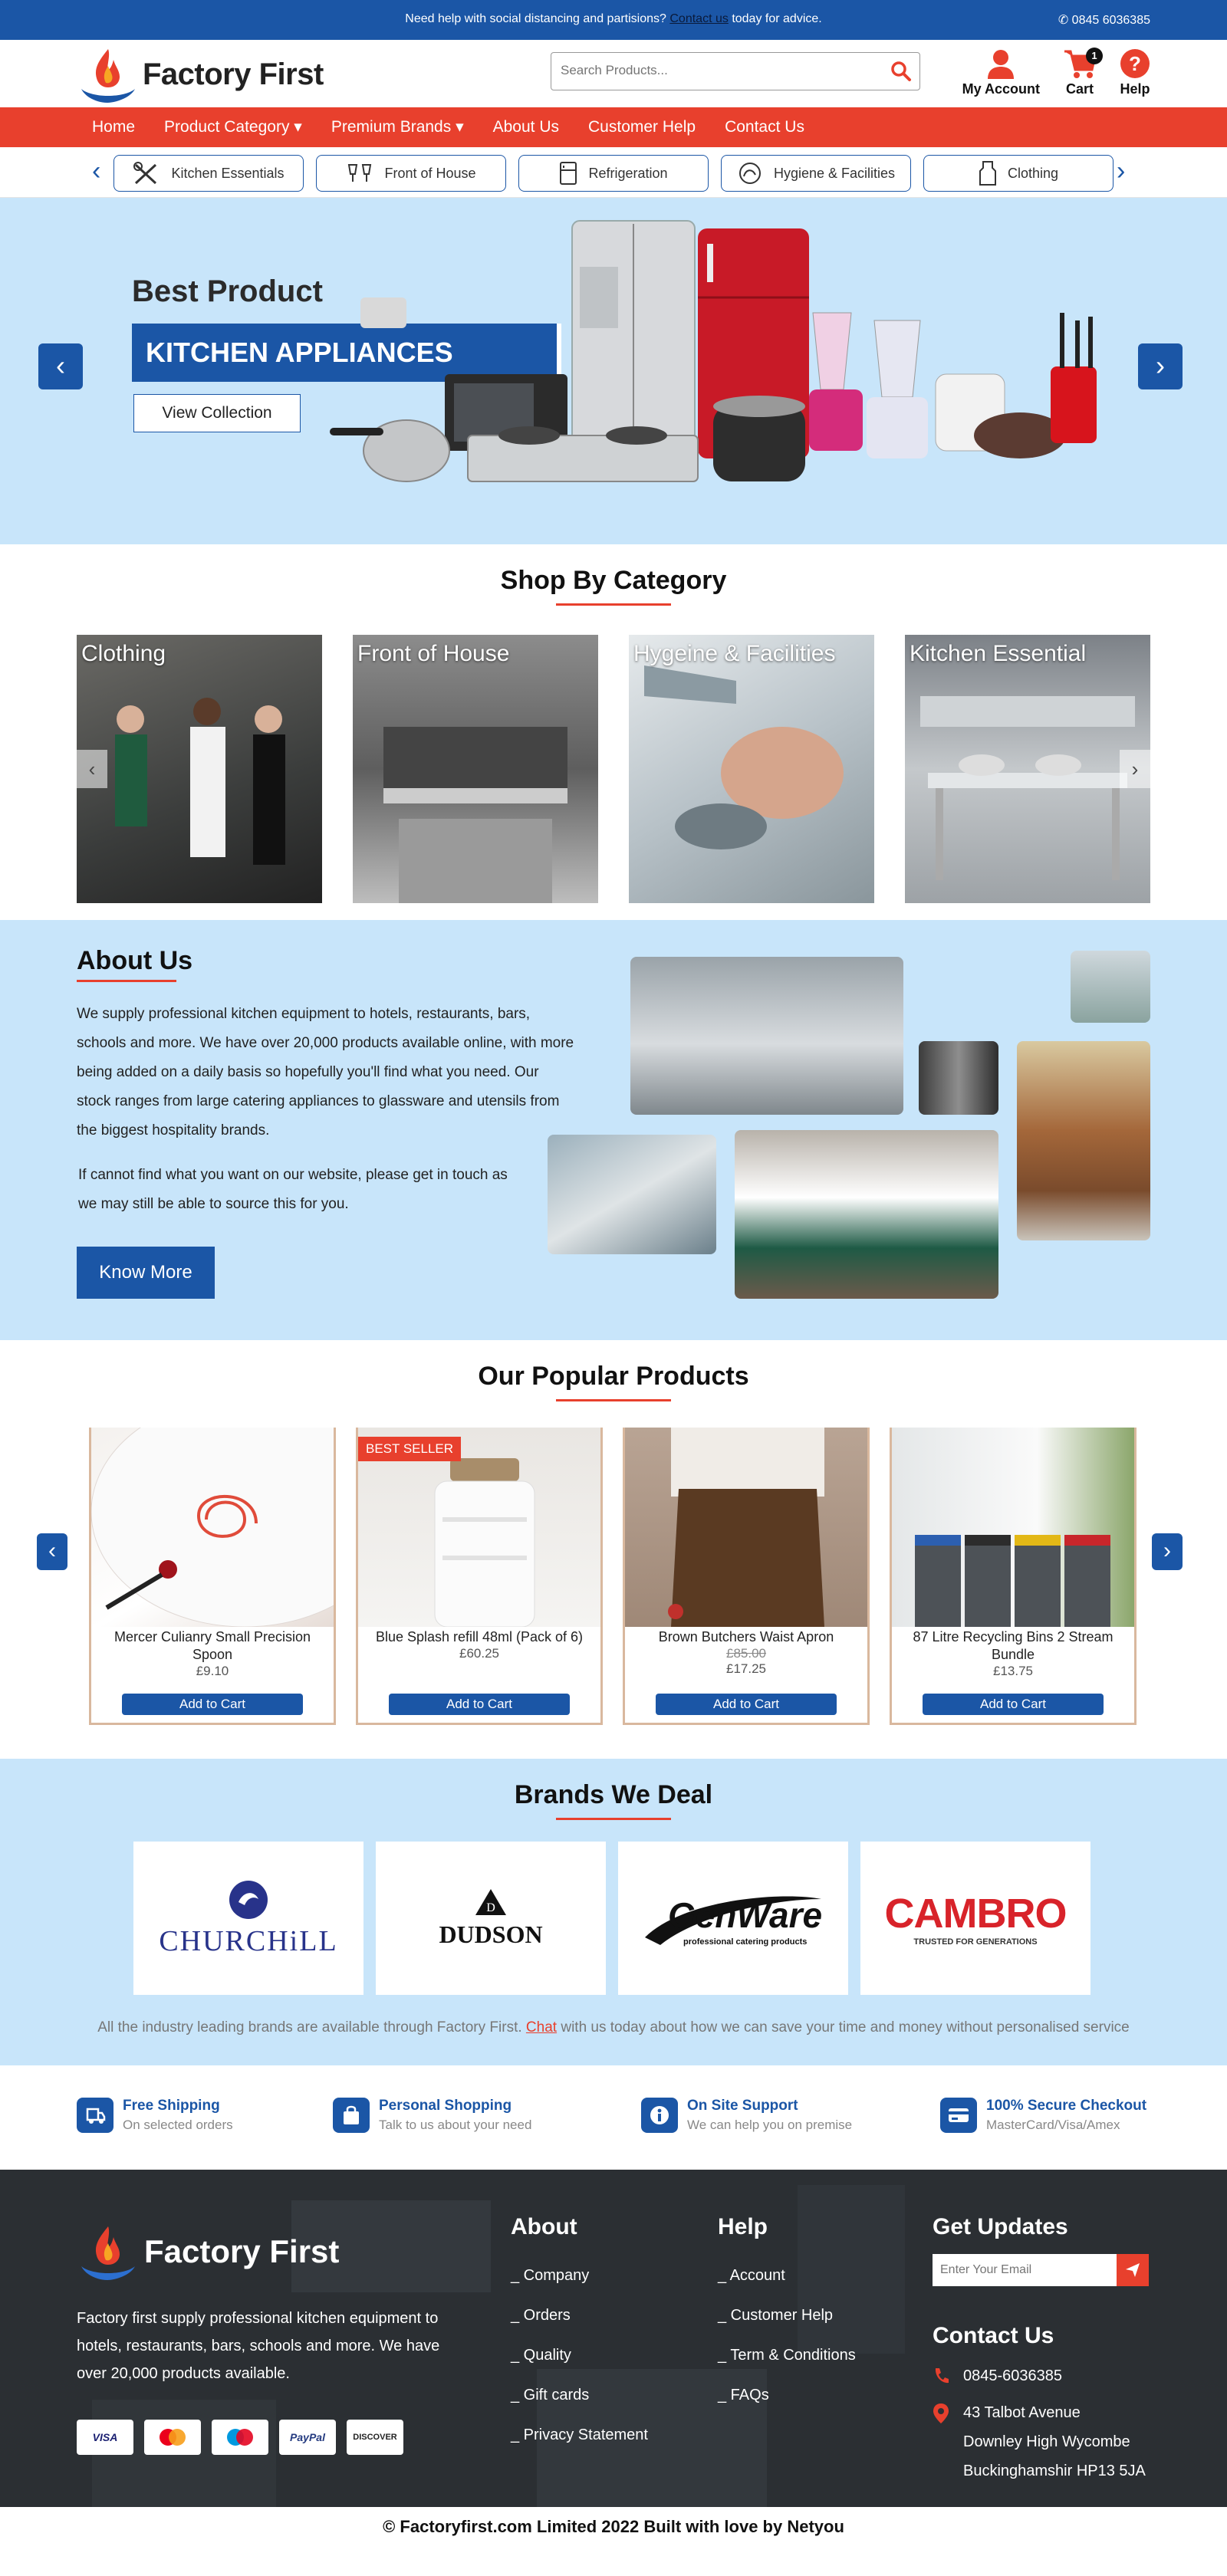 Image resolution: width=1227 pixels, height=2576 pixels. I want to click on footer-link-customer-help: _ Customer Help, so click(787, 2315).